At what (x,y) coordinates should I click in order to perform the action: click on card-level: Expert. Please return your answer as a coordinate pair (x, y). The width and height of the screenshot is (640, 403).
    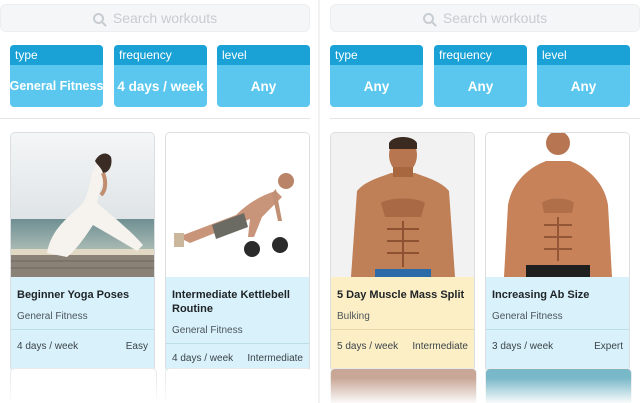
    Looking at the image, I should click on (608, 346).